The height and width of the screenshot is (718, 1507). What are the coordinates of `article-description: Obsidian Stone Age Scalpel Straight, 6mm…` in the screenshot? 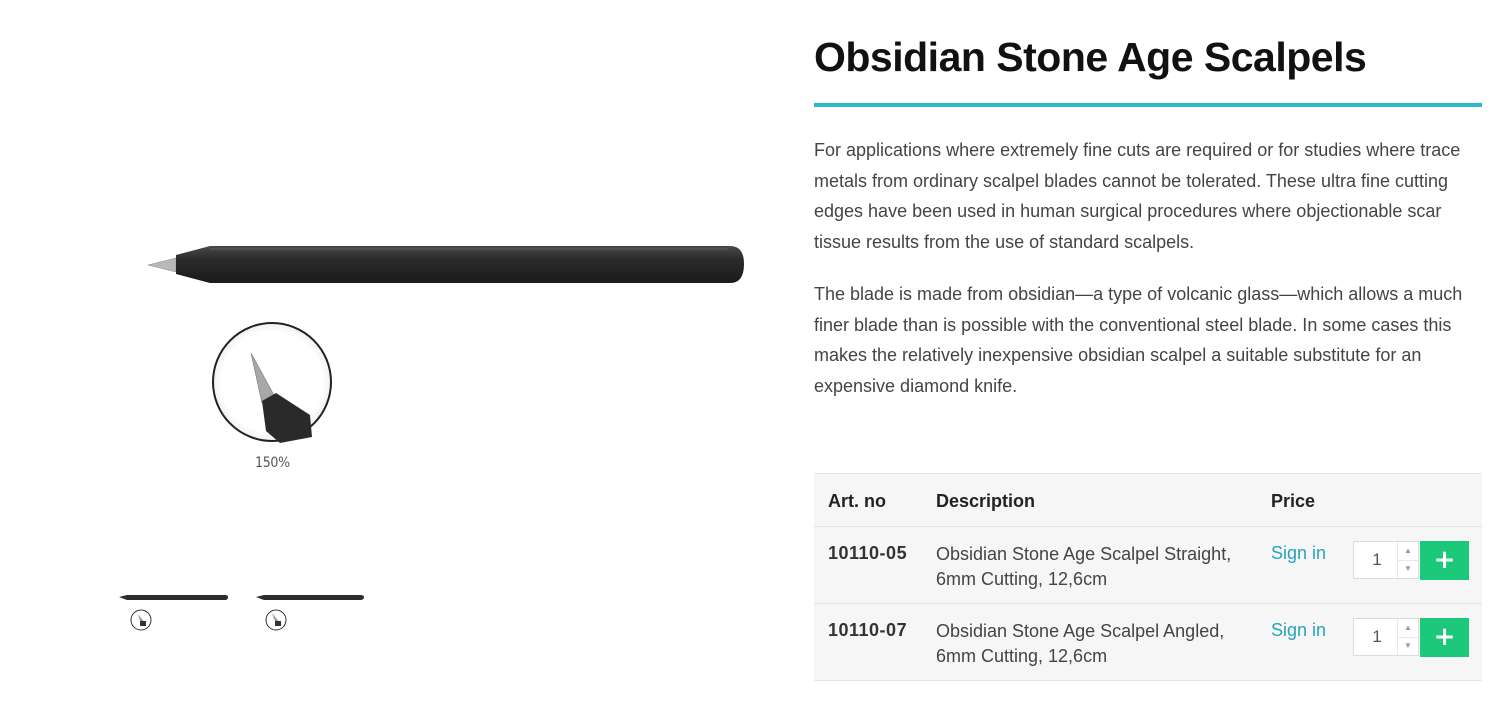 It's located at (1084, 566).